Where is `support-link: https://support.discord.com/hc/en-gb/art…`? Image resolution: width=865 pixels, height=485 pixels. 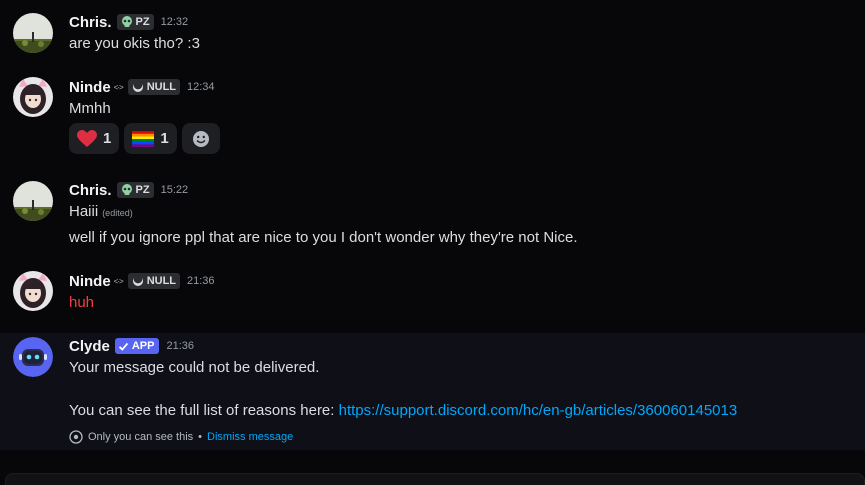 support-link: https://support.discord.com/hc/en-gb/art… is located at coordinates (538, 410).